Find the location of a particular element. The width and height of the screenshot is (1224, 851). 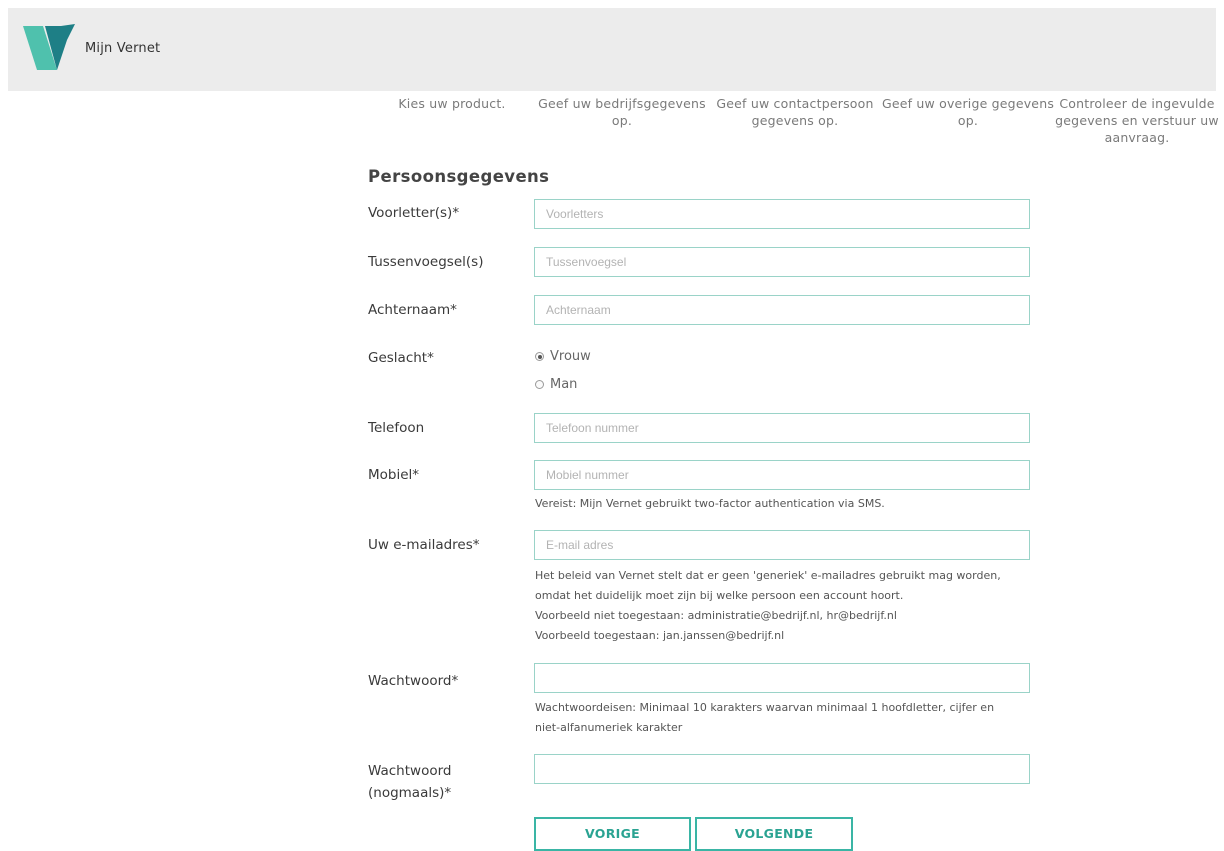

wachtwoord-confirm-label-line2: (nogmaals)* is located at coordinates (410, 793).